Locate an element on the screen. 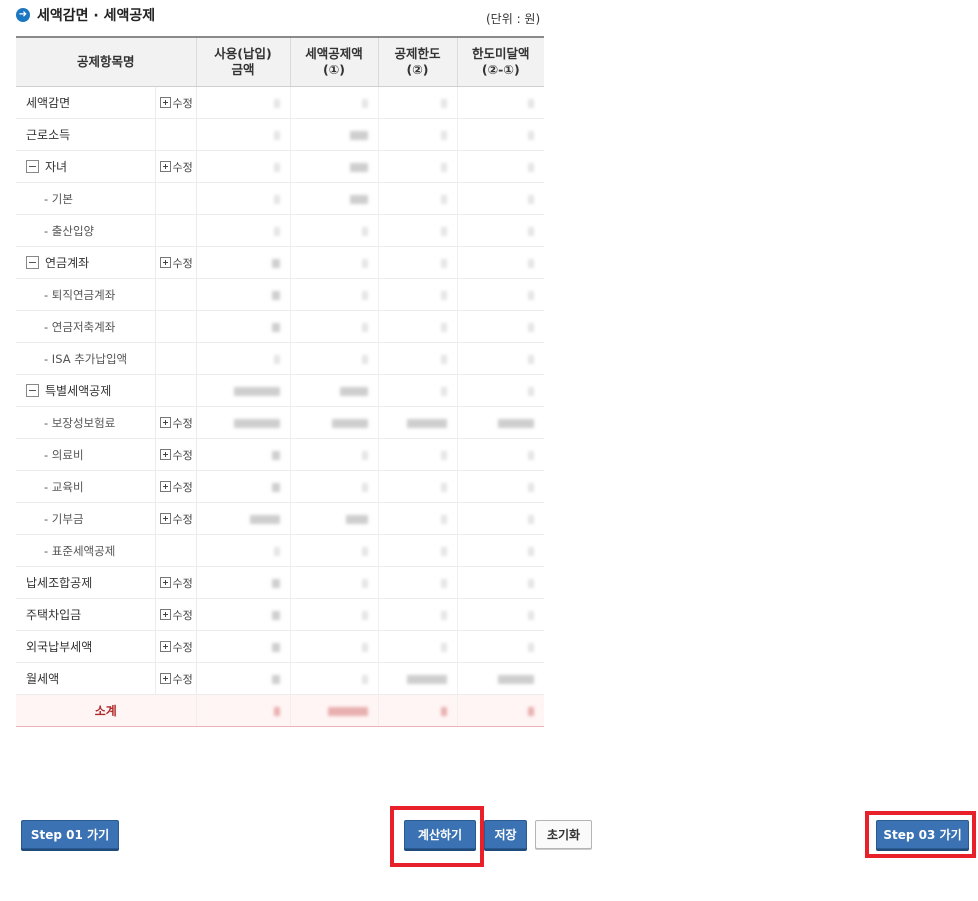 This screenshot has height=901, width=978. reset-button: 초기화 is located at coordinates (563, 834).